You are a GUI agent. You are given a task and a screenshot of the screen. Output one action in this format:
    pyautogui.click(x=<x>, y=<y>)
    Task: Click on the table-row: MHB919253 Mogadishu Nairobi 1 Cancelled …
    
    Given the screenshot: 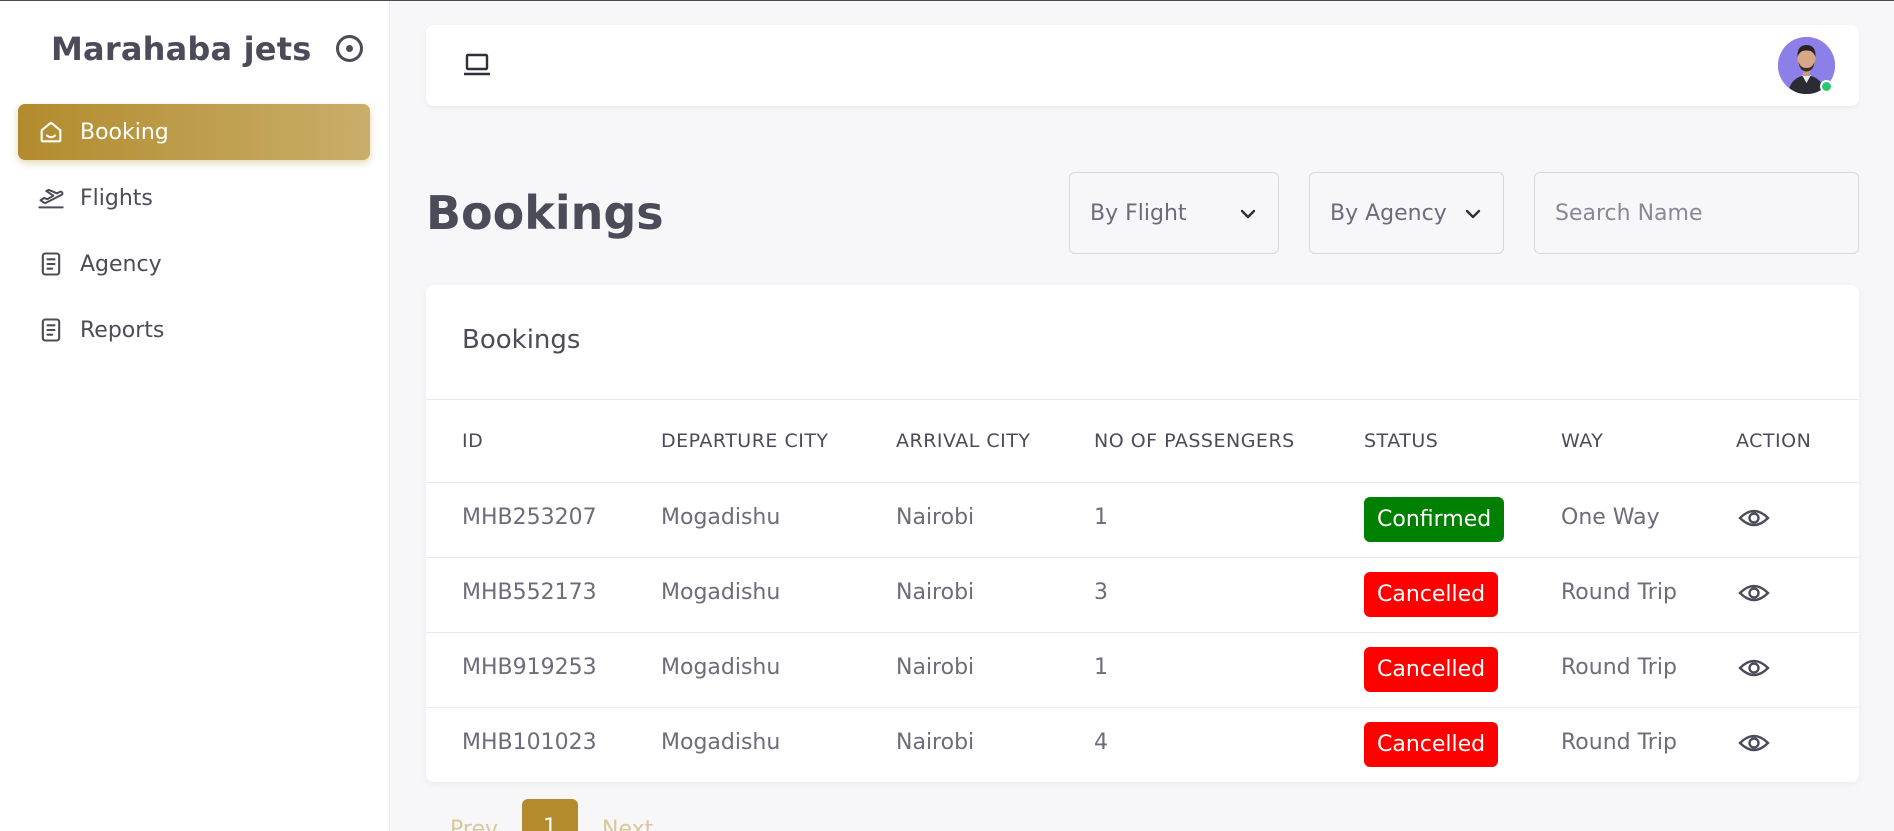 What is the action you would take?
    pyautogui.click(x=1142, y=669)
    